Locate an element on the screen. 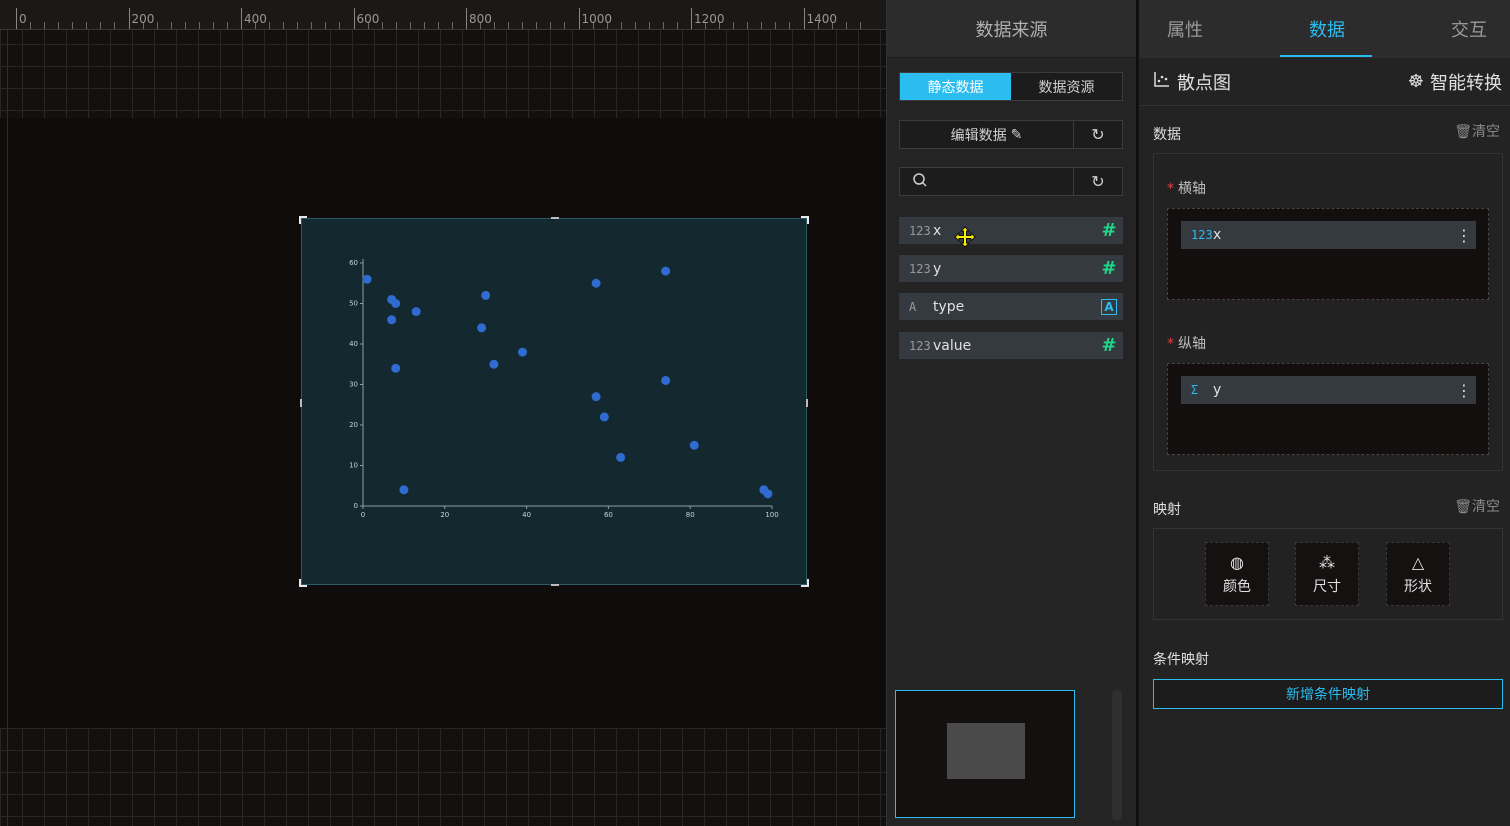  tab-interaction: 交互 is located at coordinates (1469, 29).